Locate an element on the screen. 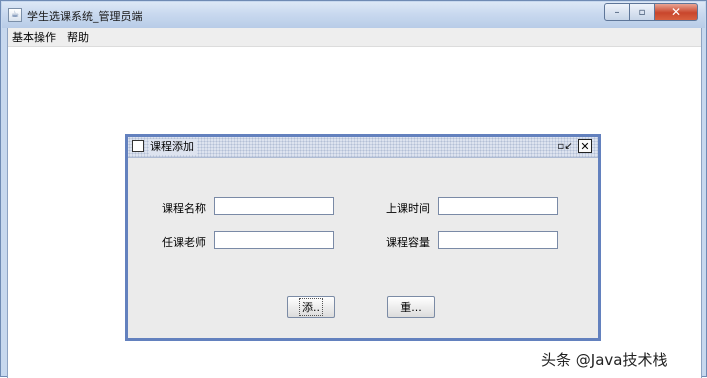 The width and height of the screenshot is (707, 378). window-controls: – ▫ ✕ is located at coordinates (651, 12).